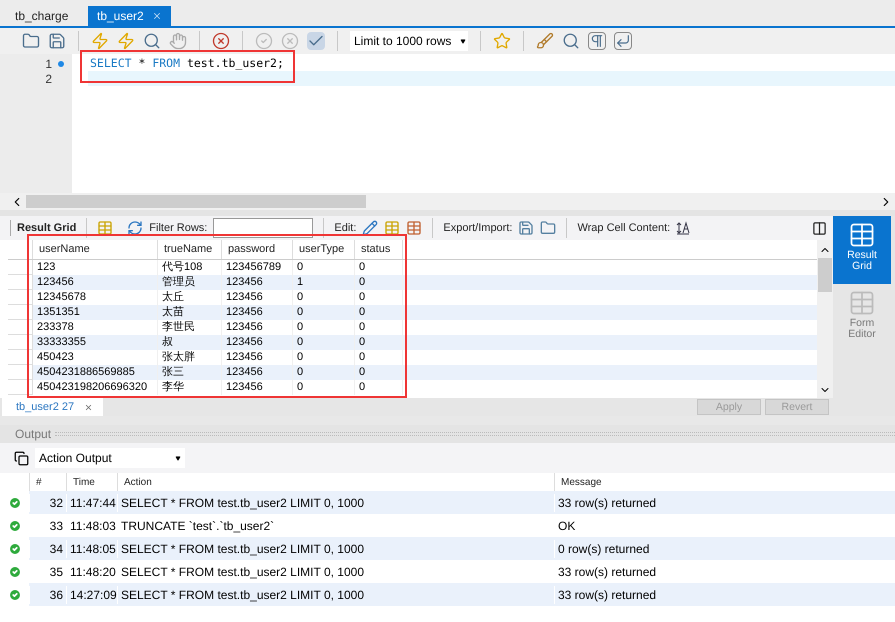 The height and width of the screenshot is (622, 895). What do you see at coordinates (409, 41) in the screenshot?
I see `limit-select: Limit to 1000 rows` at bounding box center [409, 41].